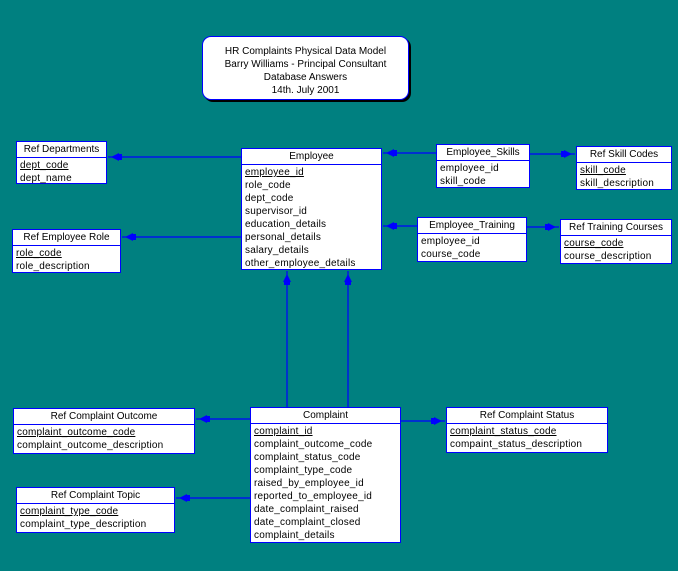 This screenshot has height=571, width=678. I want to click on connector-complaint-to-ref-complaint-outcome, so click(223, 419).